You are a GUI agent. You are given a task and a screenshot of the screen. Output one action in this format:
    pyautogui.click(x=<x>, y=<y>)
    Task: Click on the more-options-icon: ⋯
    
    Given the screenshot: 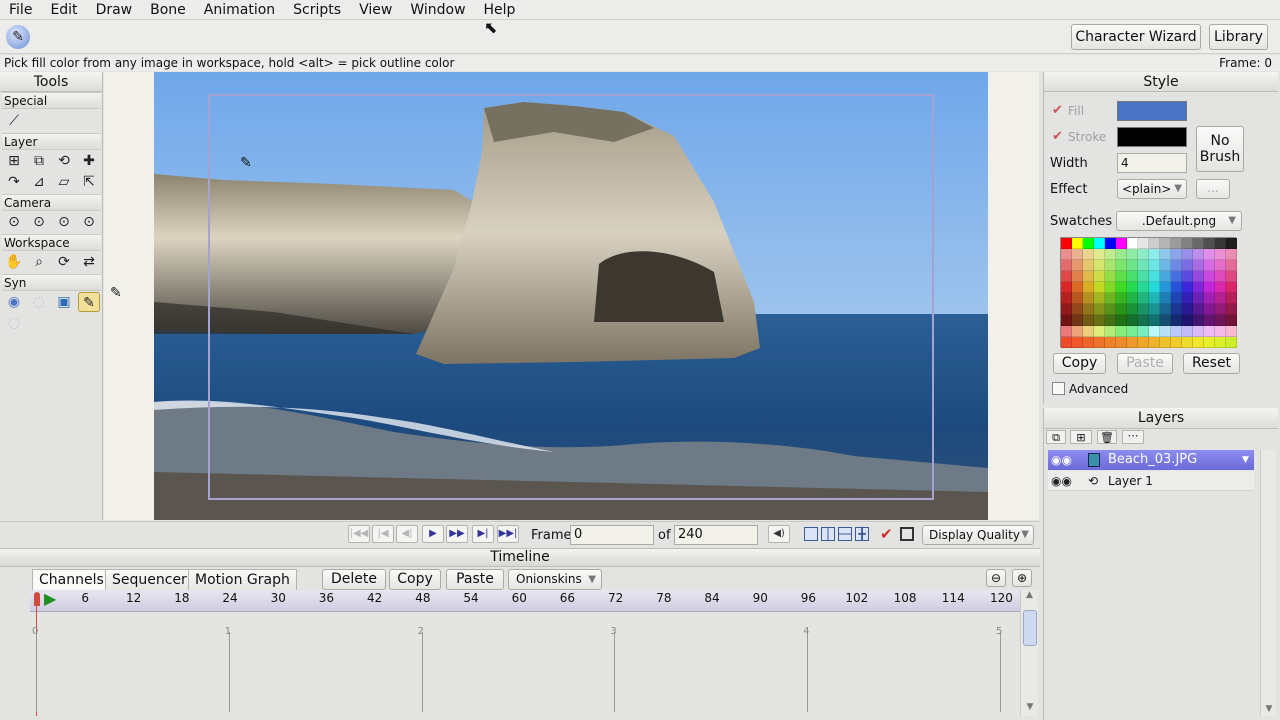 What is the action you would take?
    pyautogui.click(x=1133, y=437)
    